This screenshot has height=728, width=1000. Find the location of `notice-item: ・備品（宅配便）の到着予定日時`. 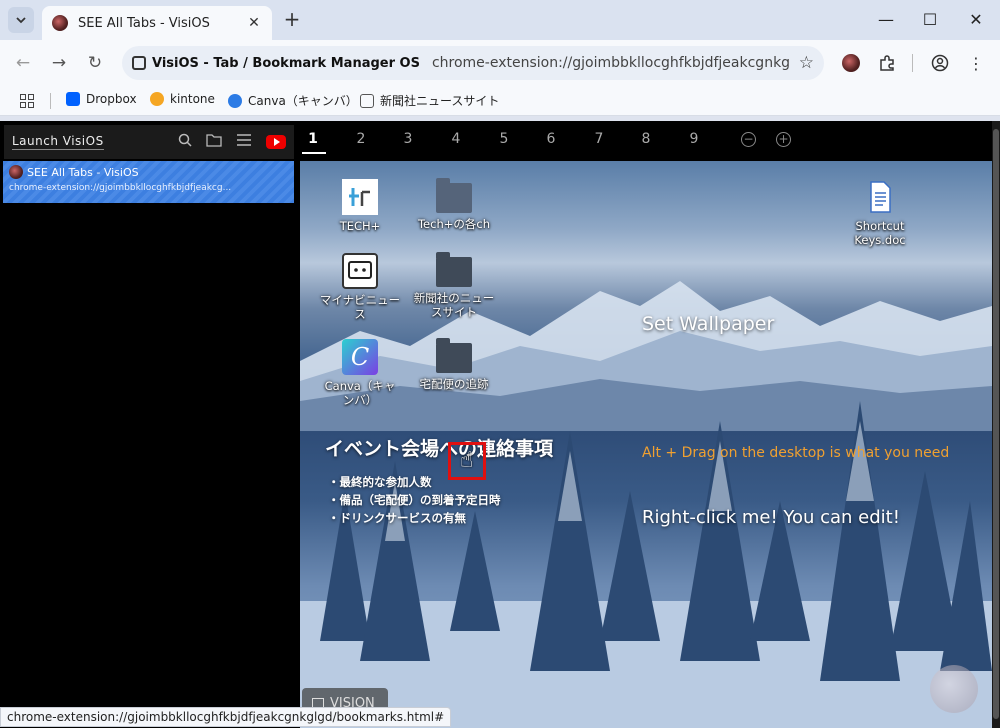

notice-item: ・備品（宅配便）の到着予定日時 is located at coordinates (414, 500).